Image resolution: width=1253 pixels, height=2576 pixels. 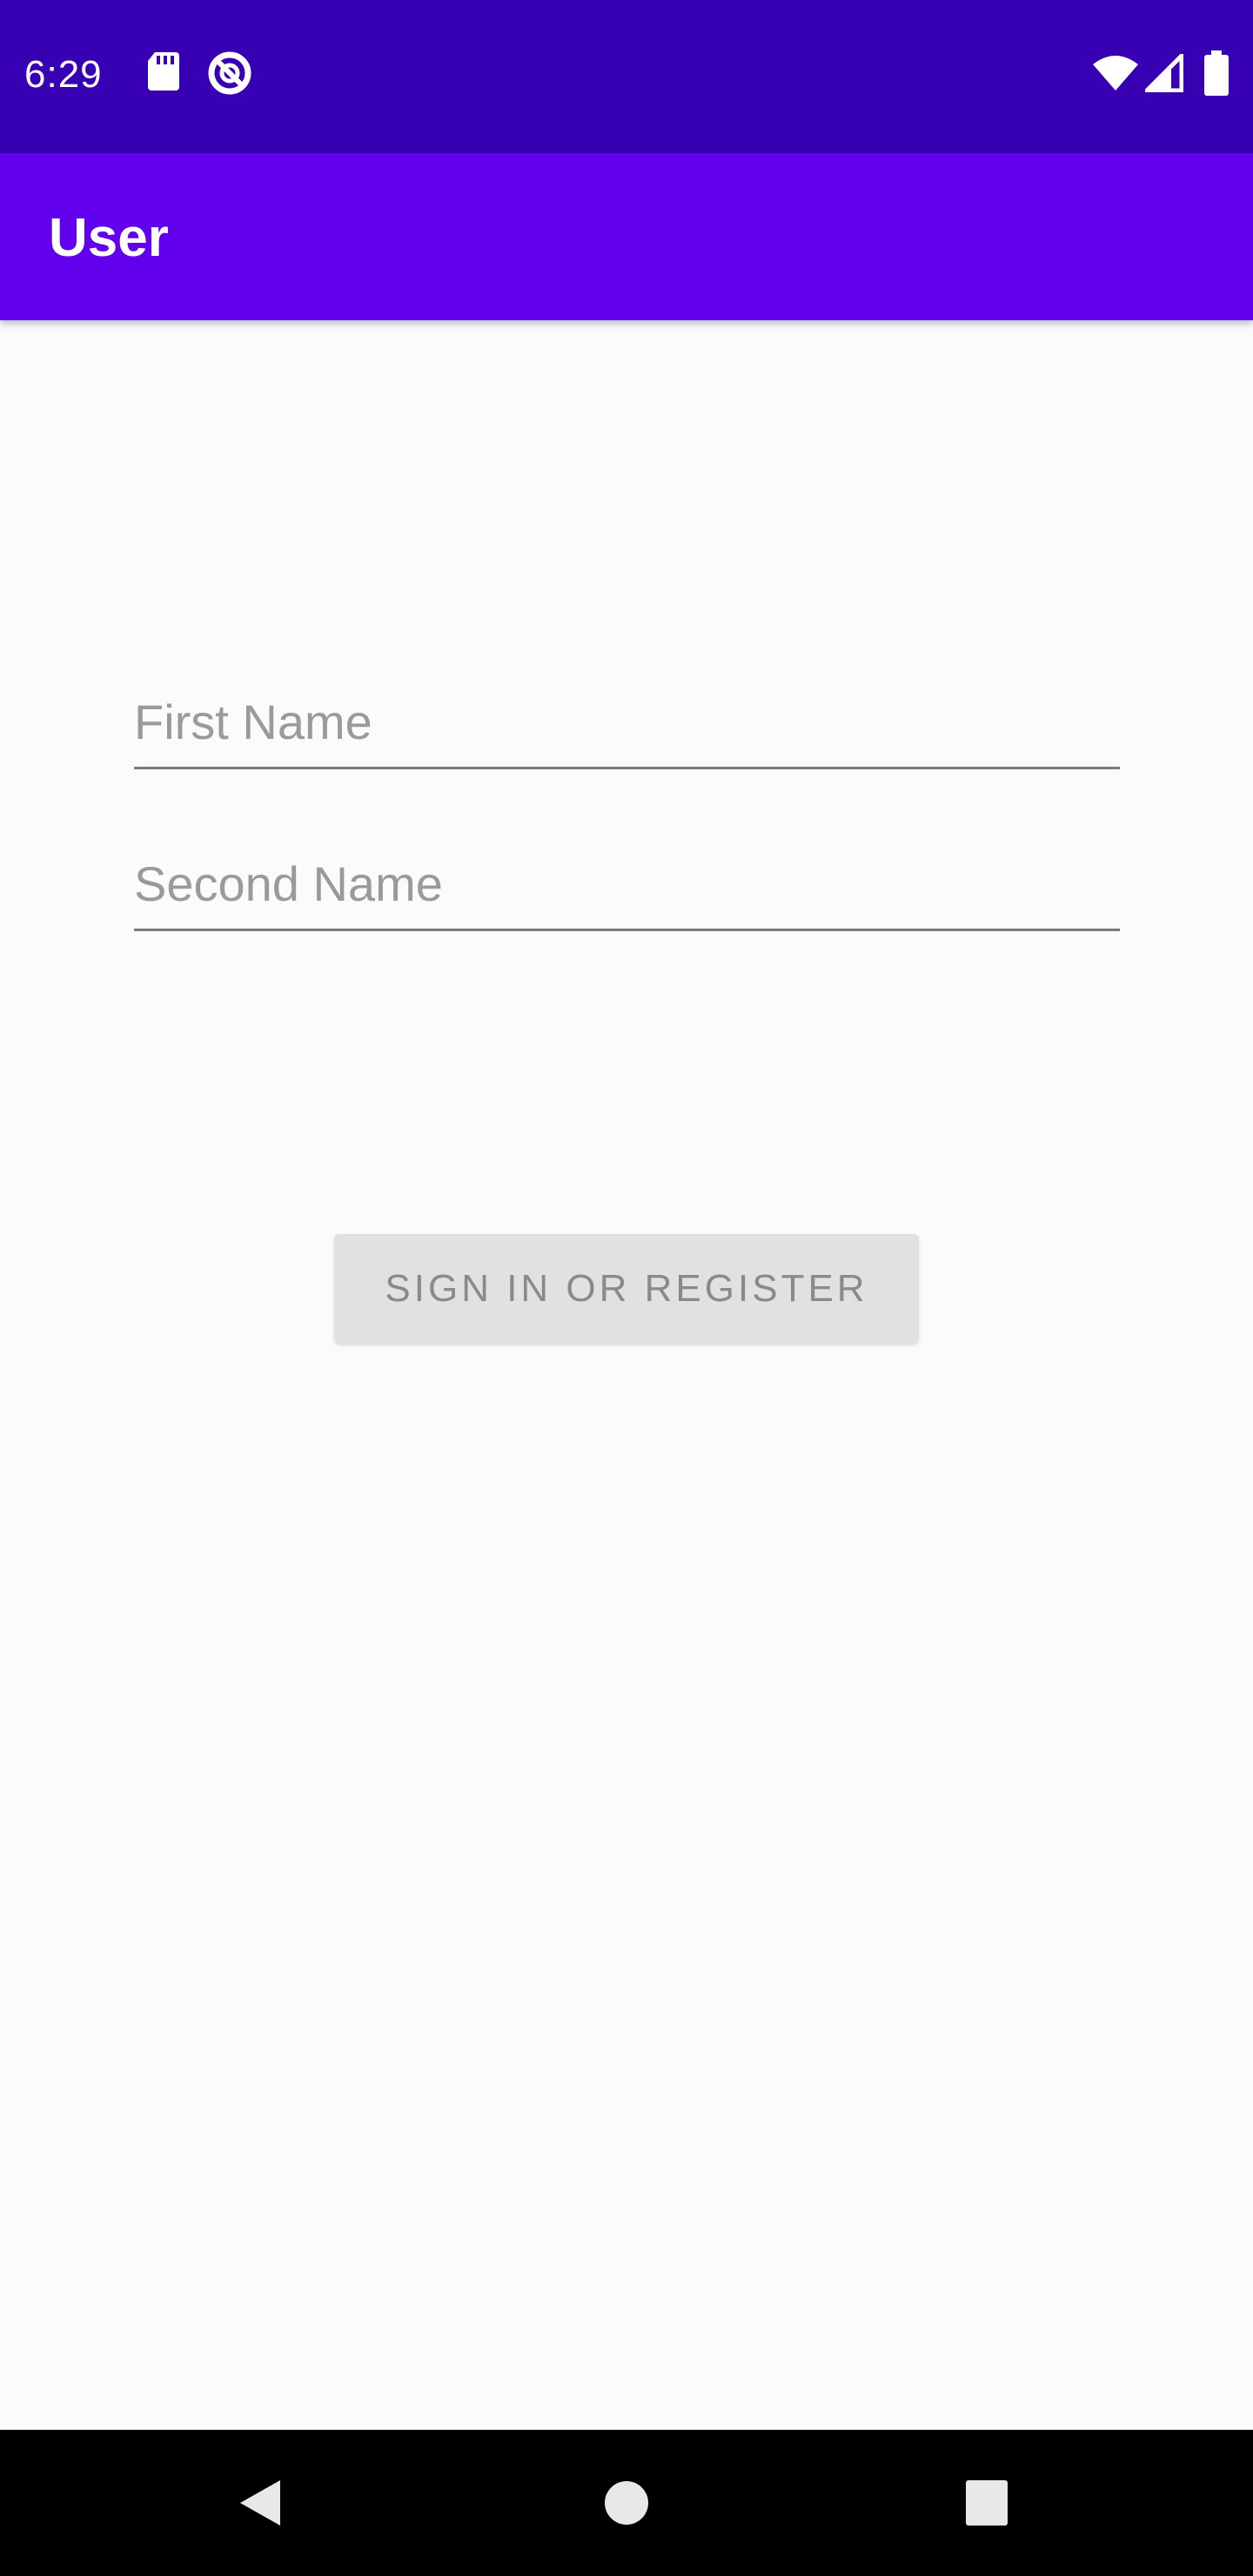 What do you see at coordinates (1164, 73) in the screenshot?
I see `signal-icon` at bounding box center [1164, 73].